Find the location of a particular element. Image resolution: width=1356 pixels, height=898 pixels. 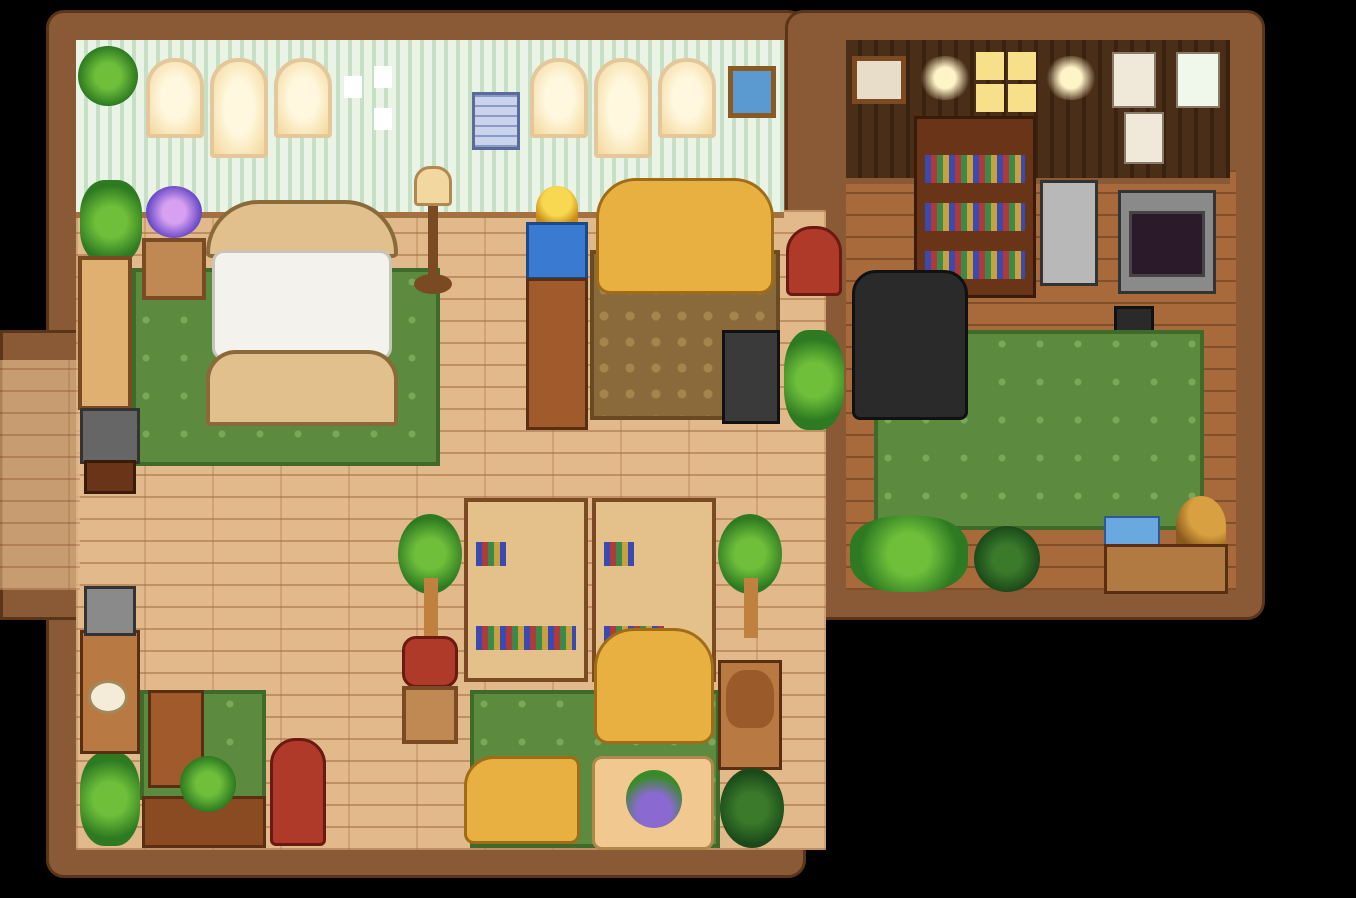

radio-icon is located at coordinates (110, 436).